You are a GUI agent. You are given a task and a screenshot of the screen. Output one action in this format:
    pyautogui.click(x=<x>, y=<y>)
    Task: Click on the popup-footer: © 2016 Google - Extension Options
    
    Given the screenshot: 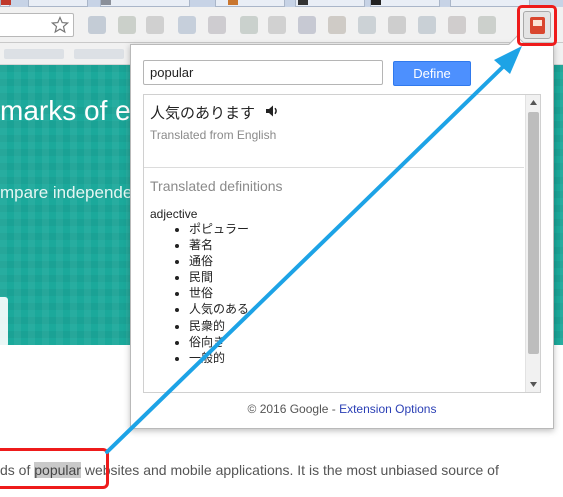 What is the action you would take?
    pyautogui.click(x=342, y=409)
    